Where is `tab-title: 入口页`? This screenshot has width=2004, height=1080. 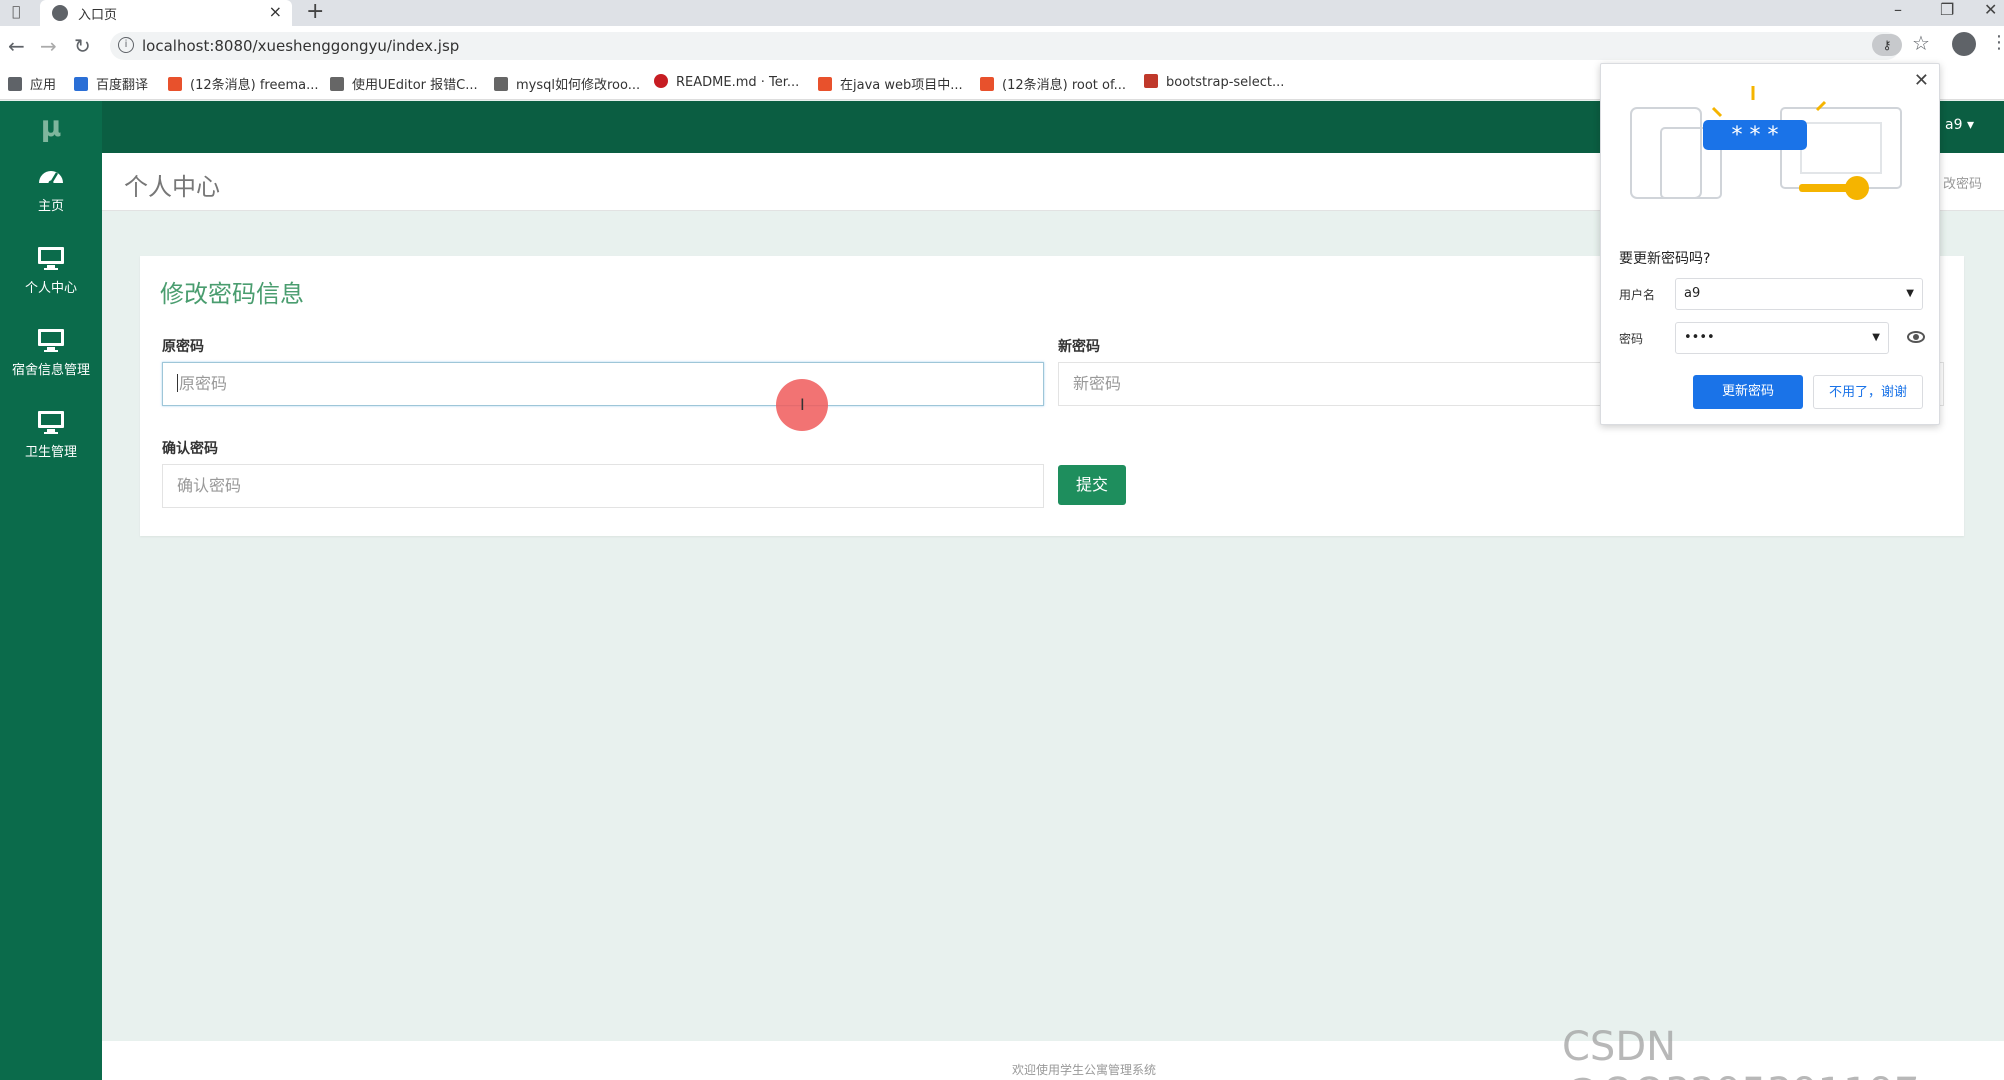 tab-title: 入口页 is located at coordinates (98, 15).